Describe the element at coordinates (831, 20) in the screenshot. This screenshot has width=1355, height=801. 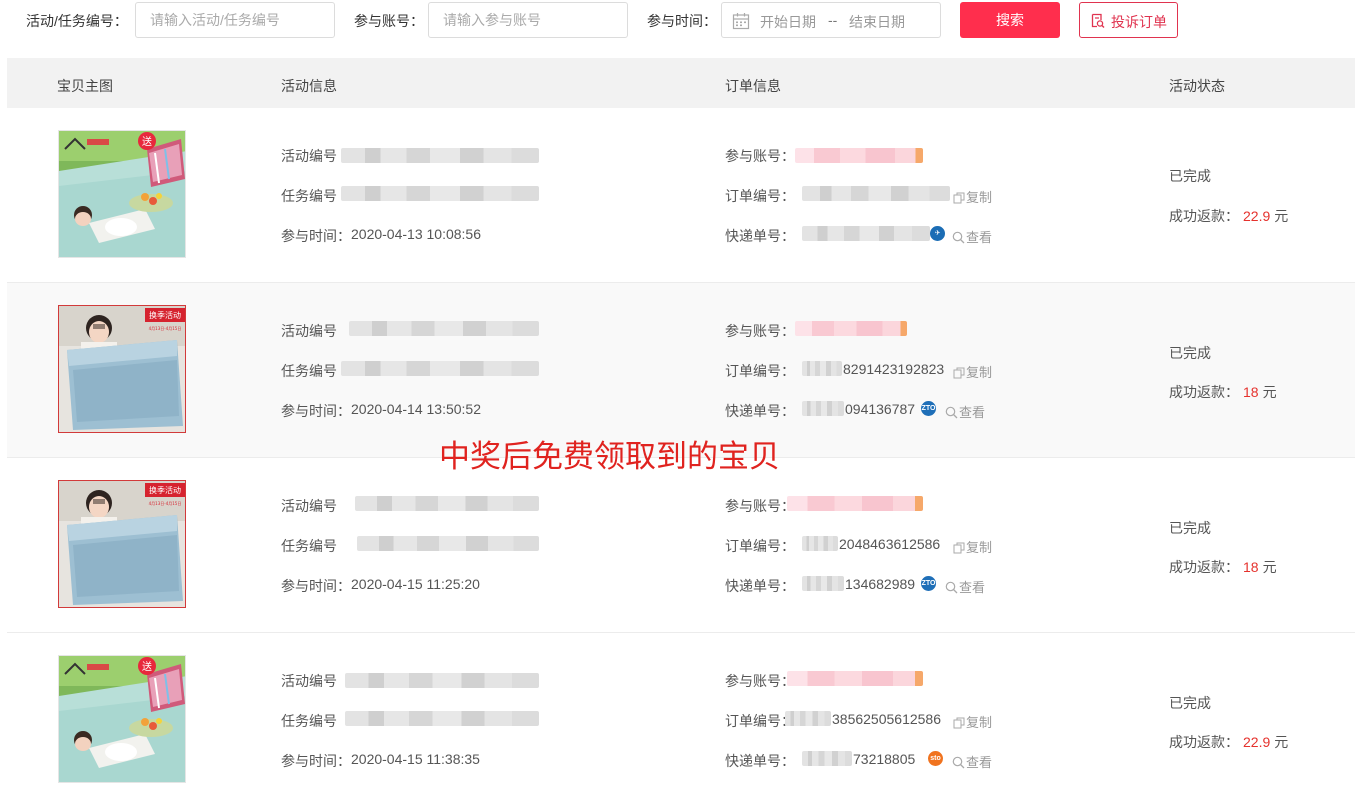
I see `date-range-picker: 开始日期 -- 结束日期` at that location.